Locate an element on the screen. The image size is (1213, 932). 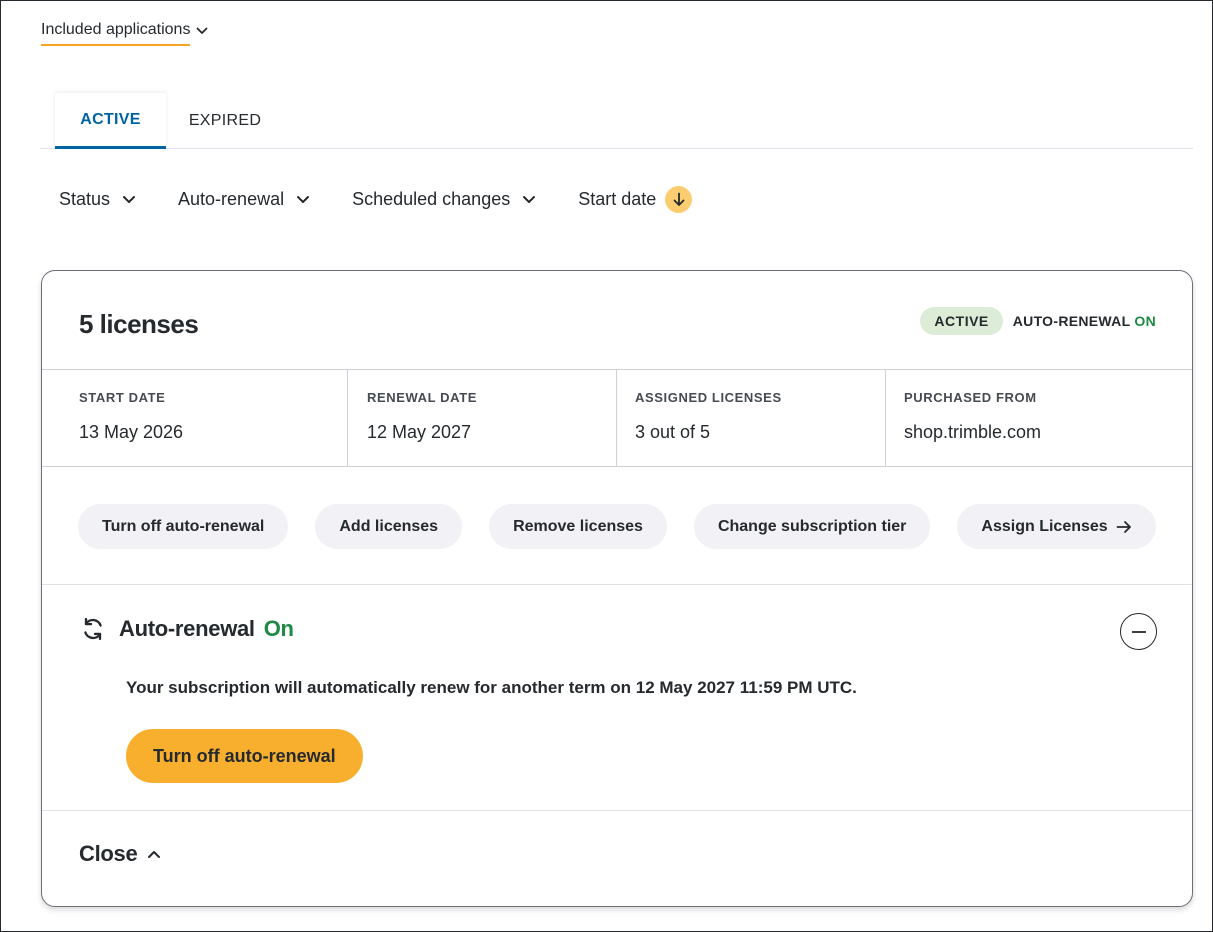
add-licenses-button: Add licenses is located at coordinates (389, 526).